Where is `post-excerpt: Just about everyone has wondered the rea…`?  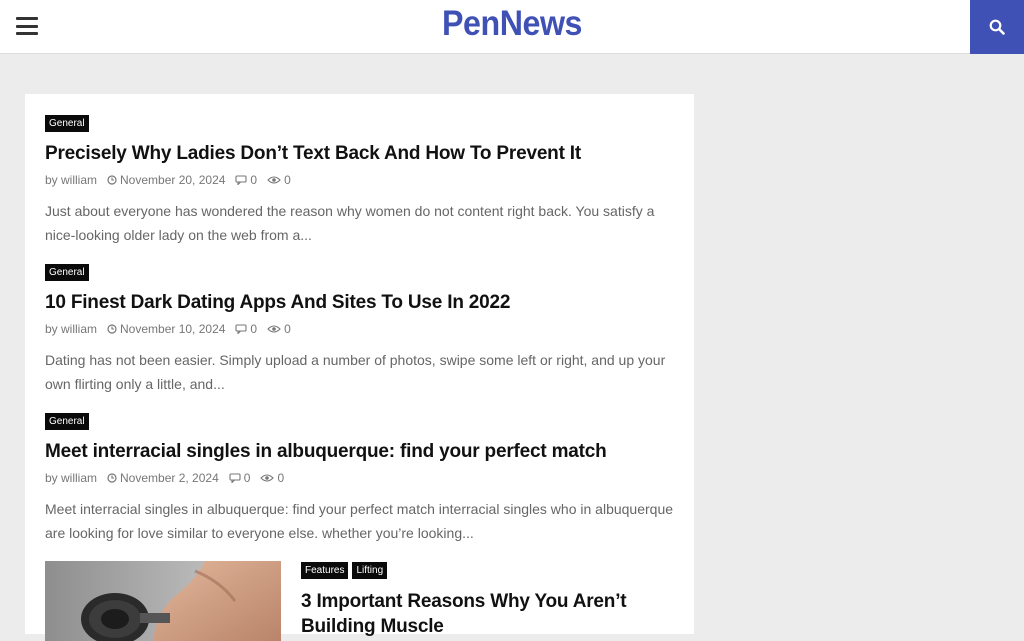 post-excerpt: Just about everyone has wondered the rea… is located at coordinates (350, 223).